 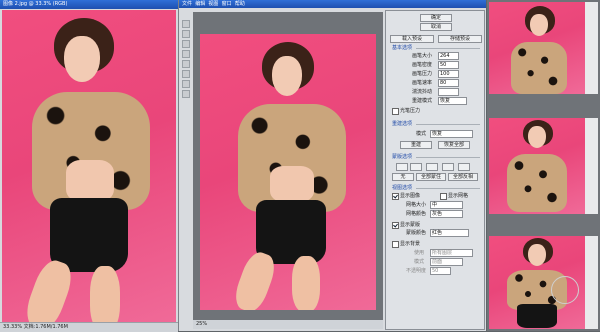 What do you see at coordinates (416, 145) in the screenshot?
I see `reconstruct-button: 重建` at bounding box center [416, 145].